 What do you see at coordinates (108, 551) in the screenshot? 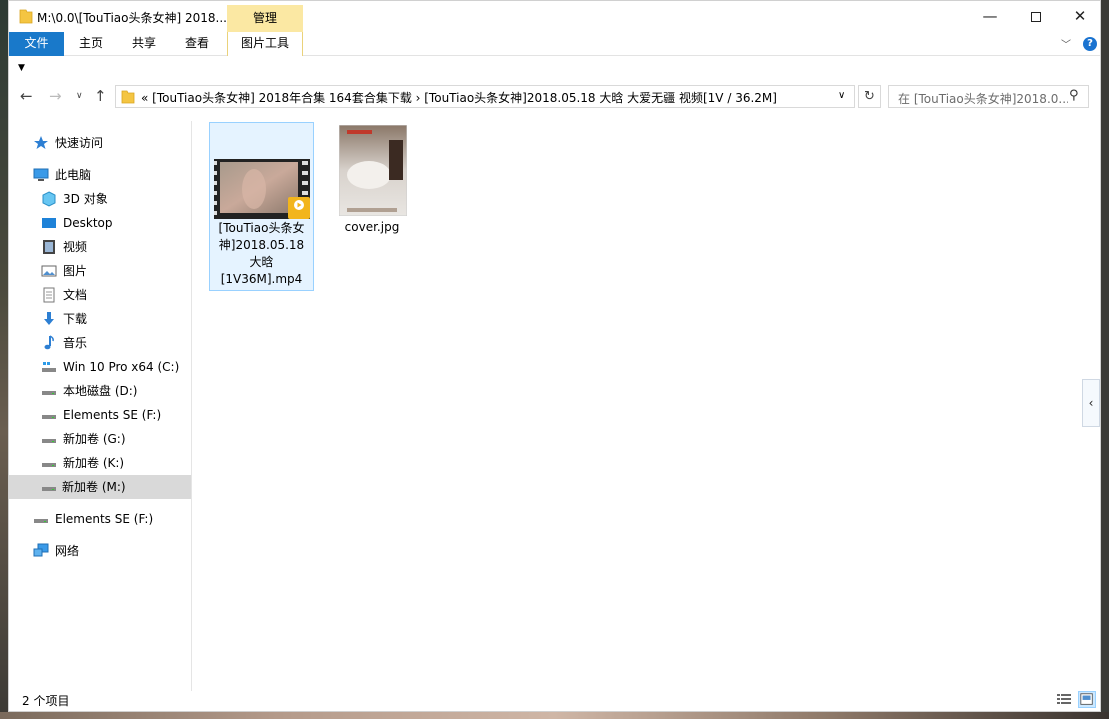
I see `nav-network: 网络` at bounding box center [108, 551].